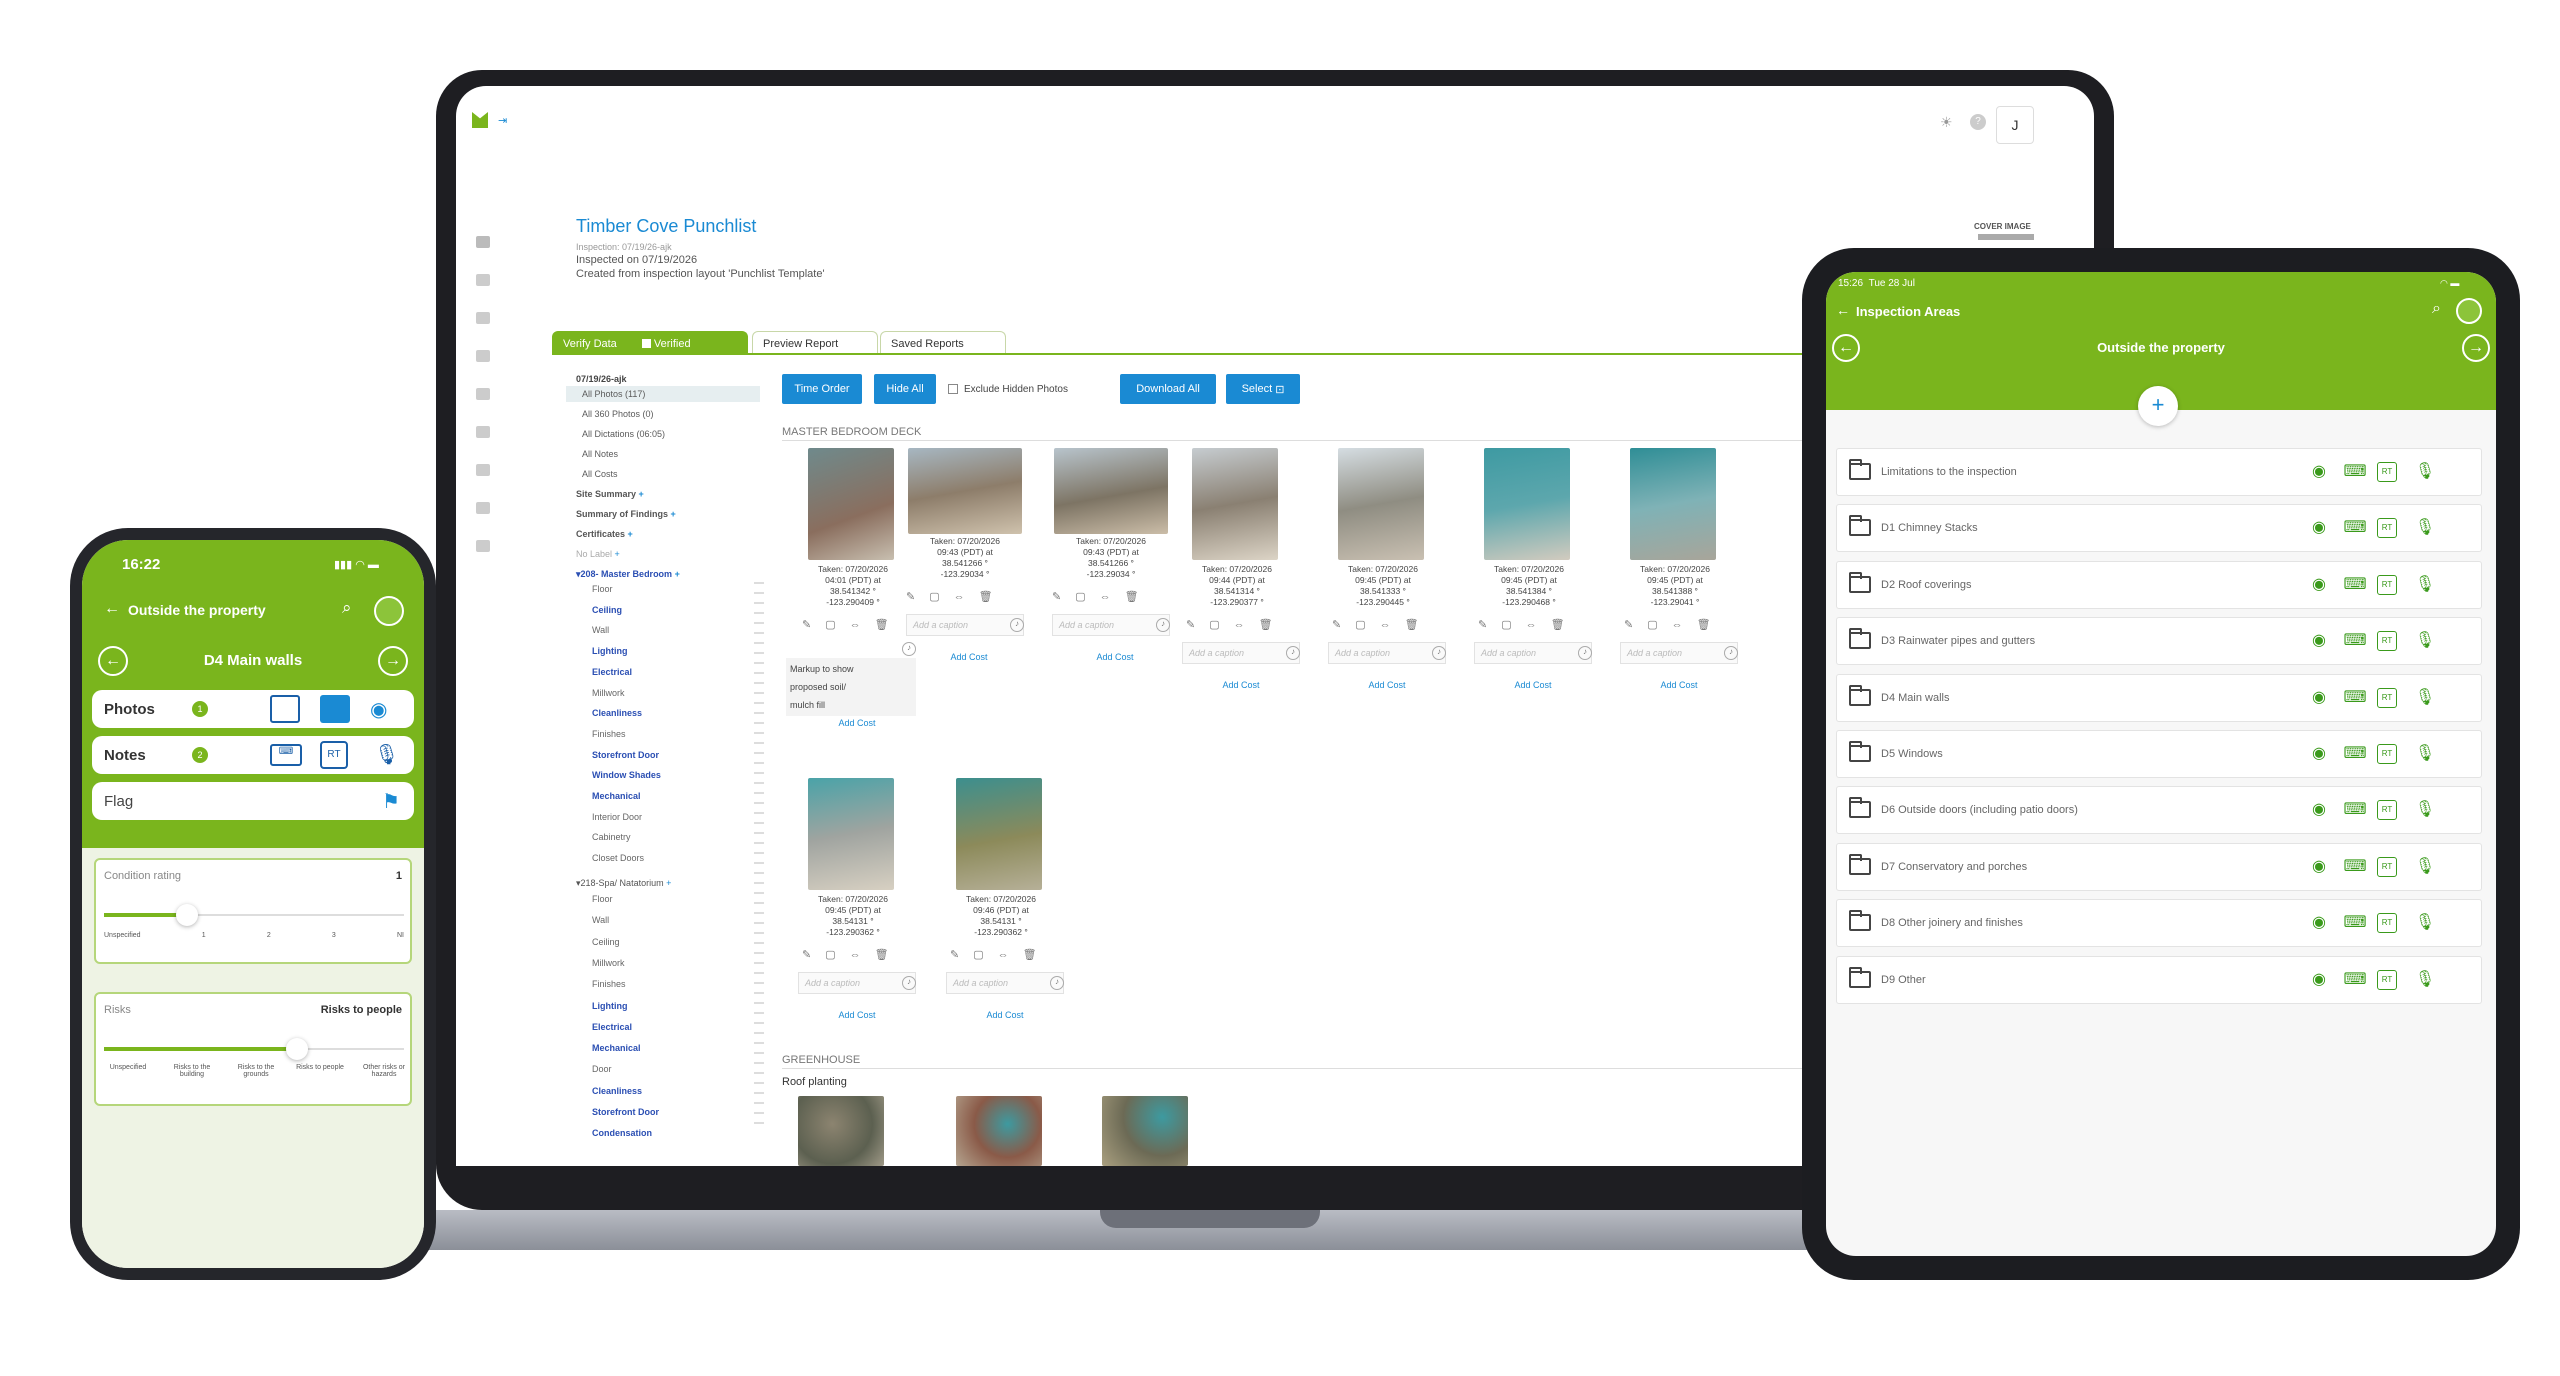 The height and width of the screenshot is (1376, 2560). Describe the element at coordinates (391, 801) in the screenshot. I see `flag-icon: ⚑` at that location.